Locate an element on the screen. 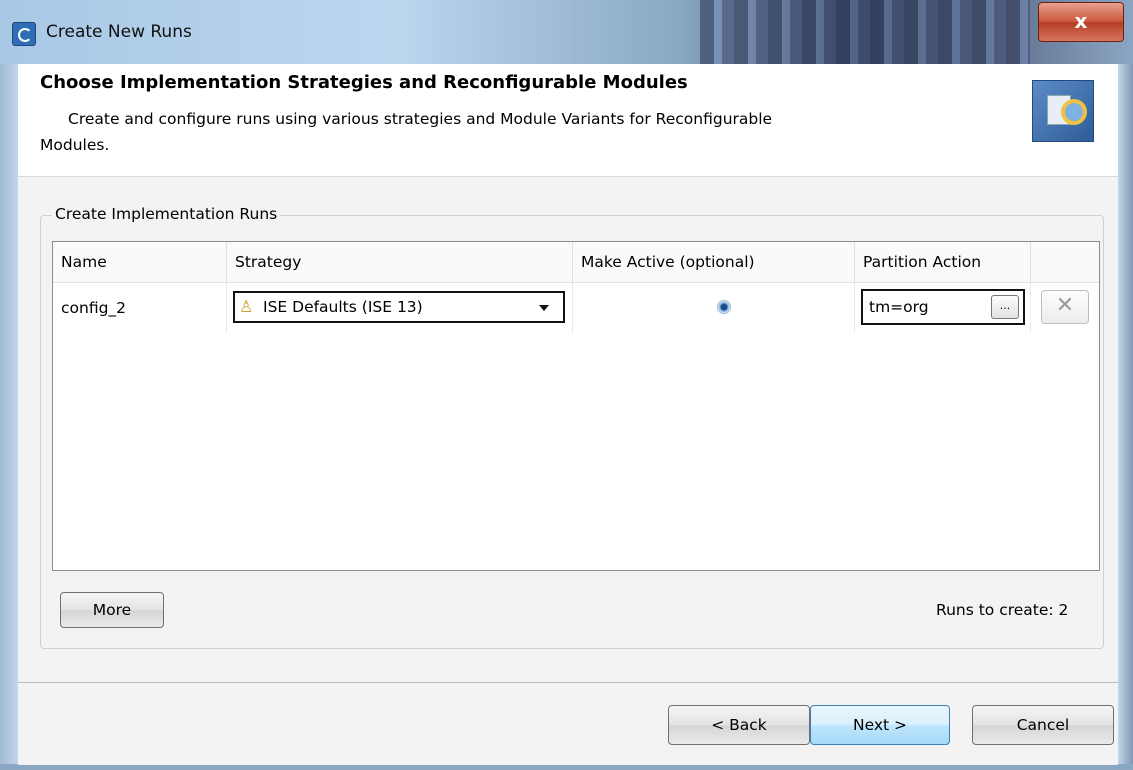  window-frame-left is located at coordinates (9, 417).